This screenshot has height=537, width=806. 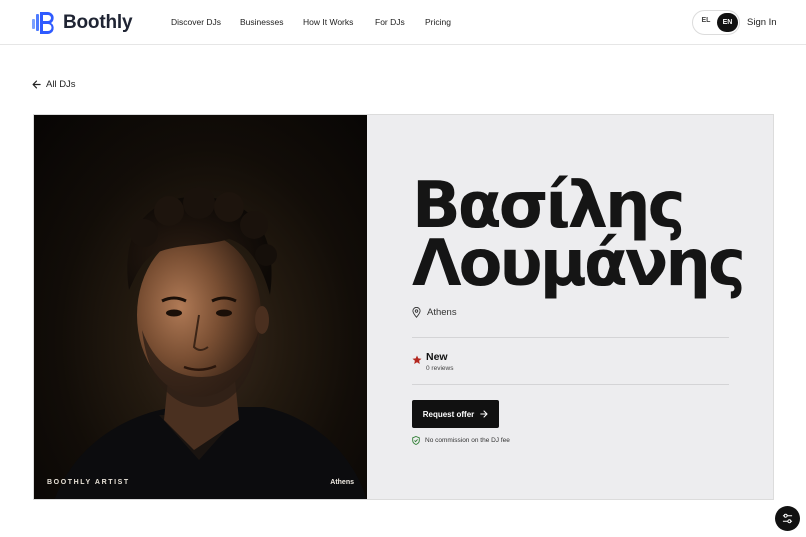 What do you see at coordinates (706, 20) in the screenshot?
I see `language-option-el: EL` at bounding box center [706, 20].